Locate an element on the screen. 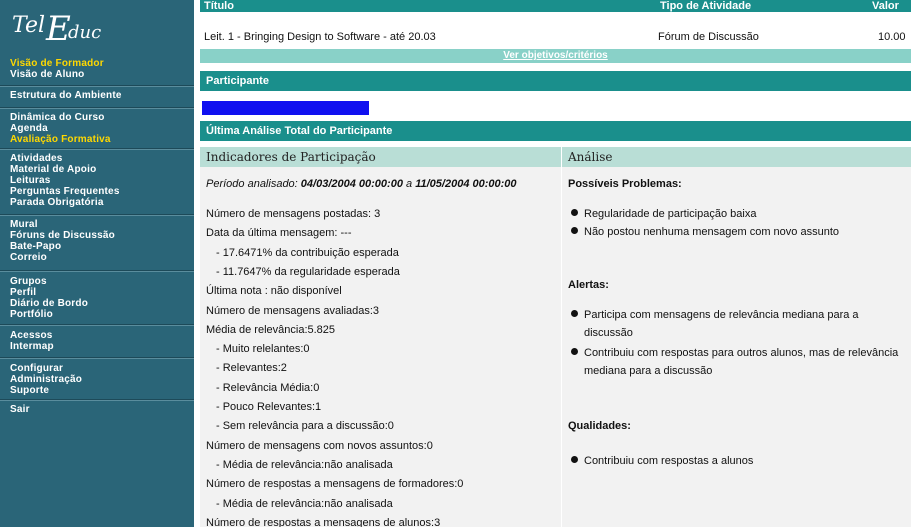 The width and height of the screenshot is (911, 527). view-objectives-link: Ver objetivos/critérios is located at coordinates (555, 56).